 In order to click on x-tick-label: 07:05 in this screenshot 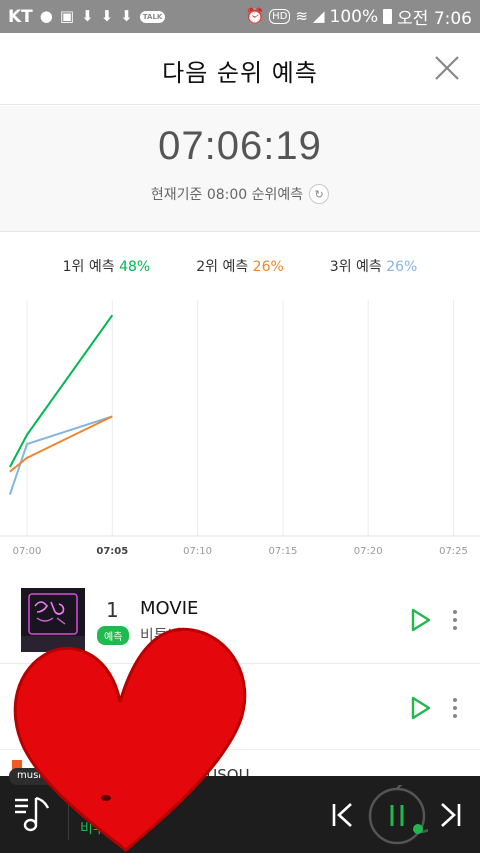, I will do `click(112, 551)`.